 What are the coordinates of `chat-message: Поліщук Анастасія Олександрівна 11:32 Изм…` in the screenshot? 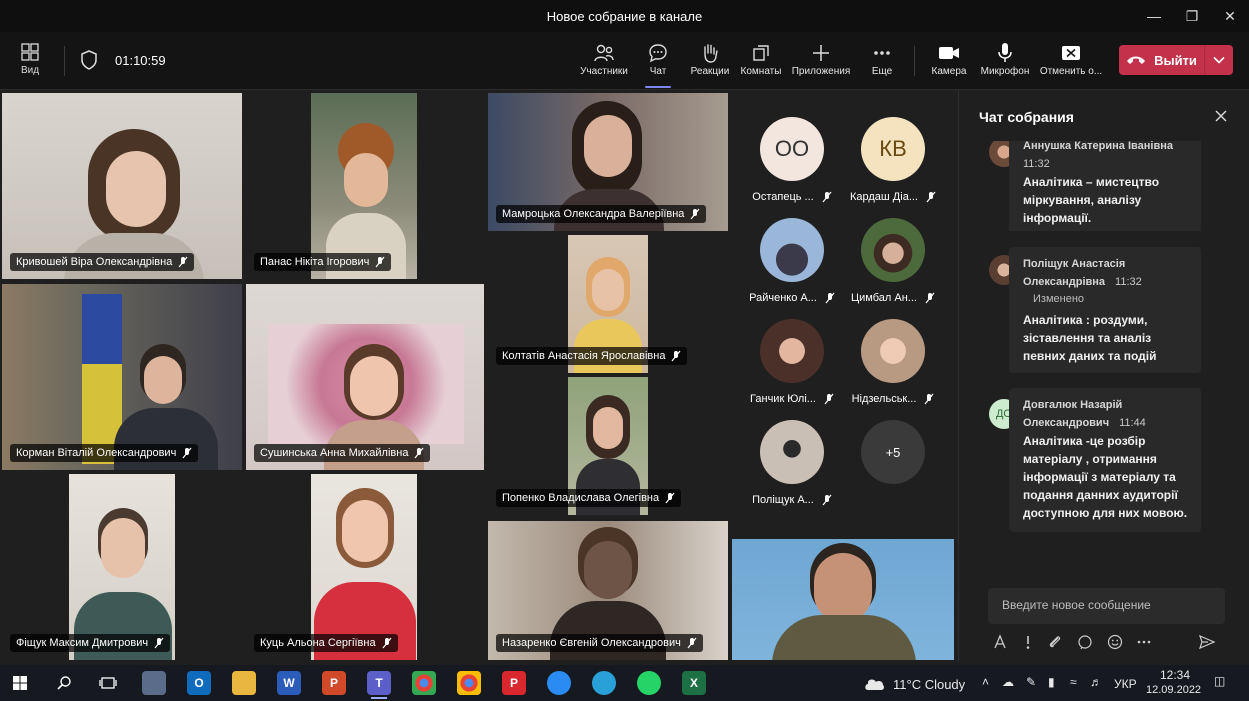 It's located at (1105, 310).